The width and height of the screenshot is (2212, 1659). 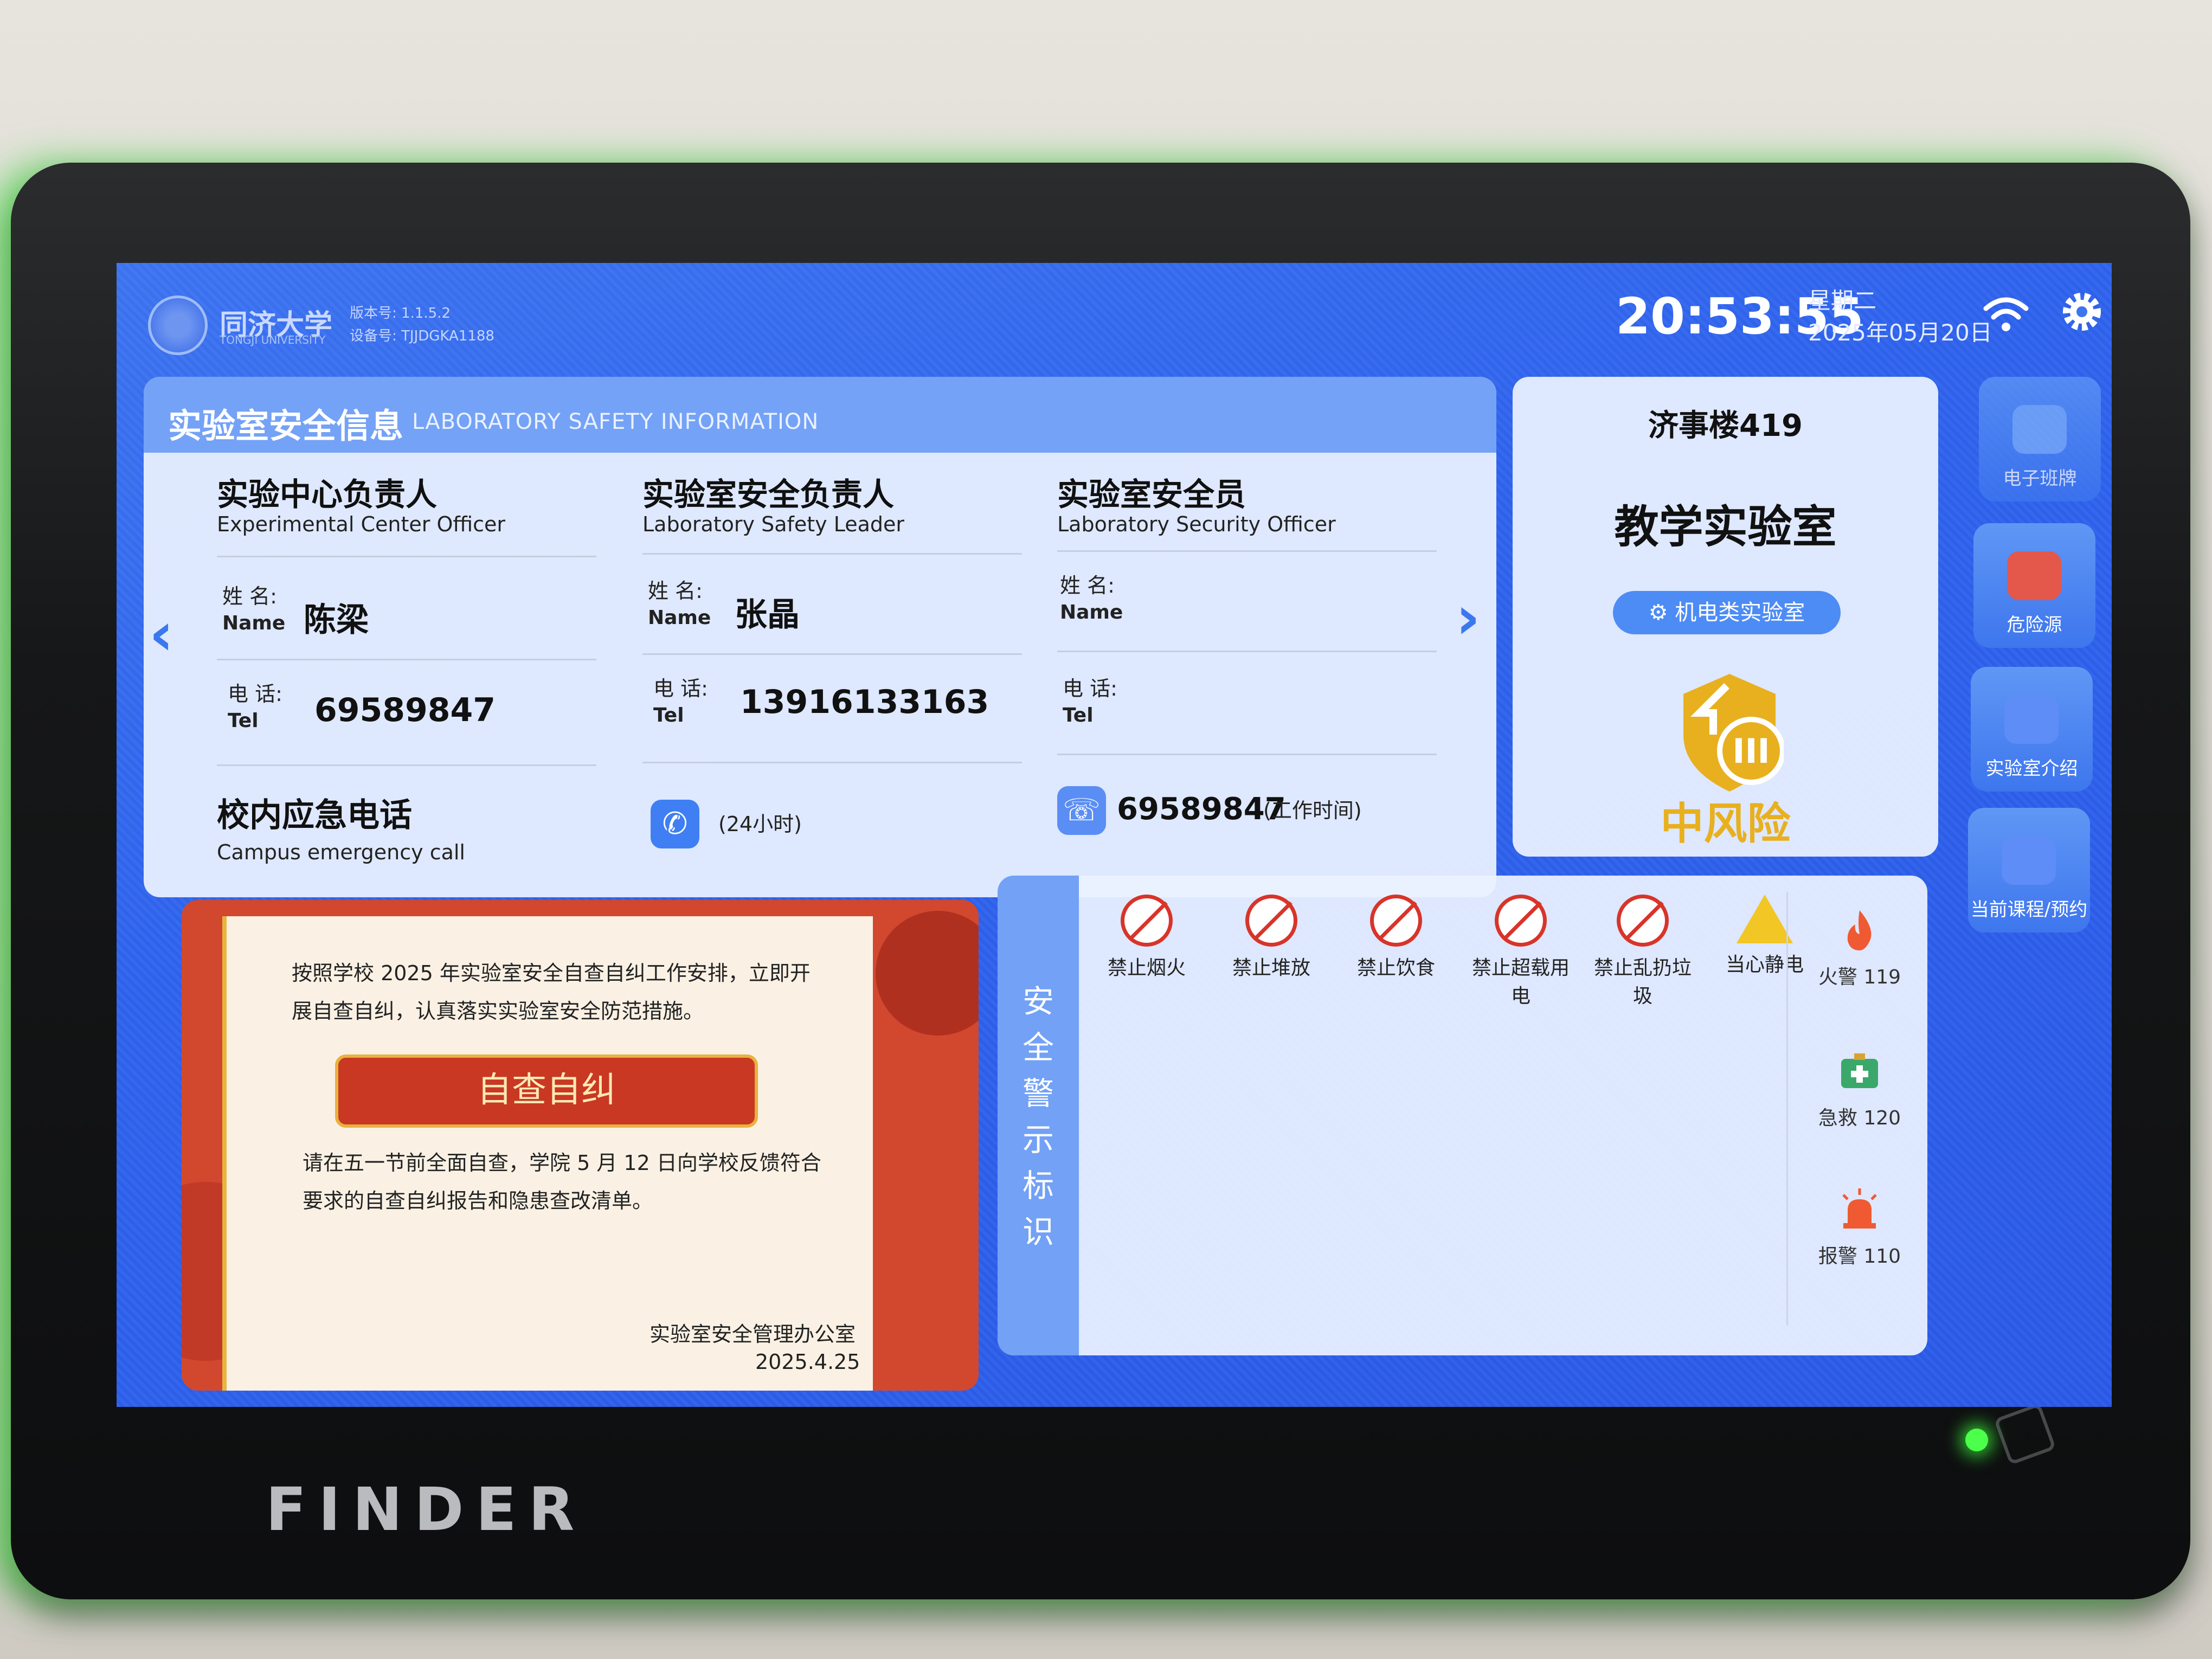 What do you see at coordinates (1521, 953) in the screenshot?
I see `warning-sign: 禁止超载用电` at bounding box center [1521, 953].